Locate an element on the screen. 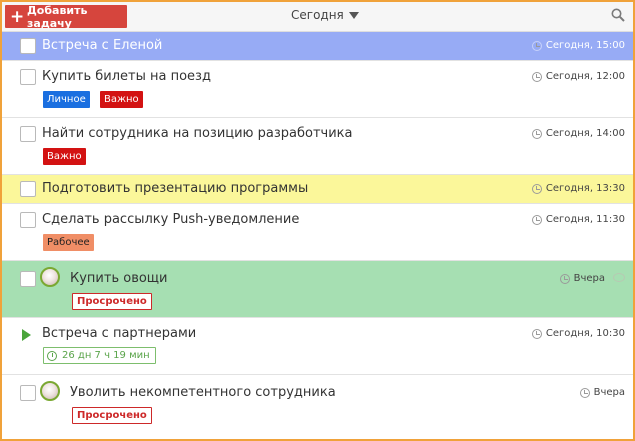 The width and height of the screenshot is (635, 441). task-title: Купить овощи is located at coordinates (119, 278).